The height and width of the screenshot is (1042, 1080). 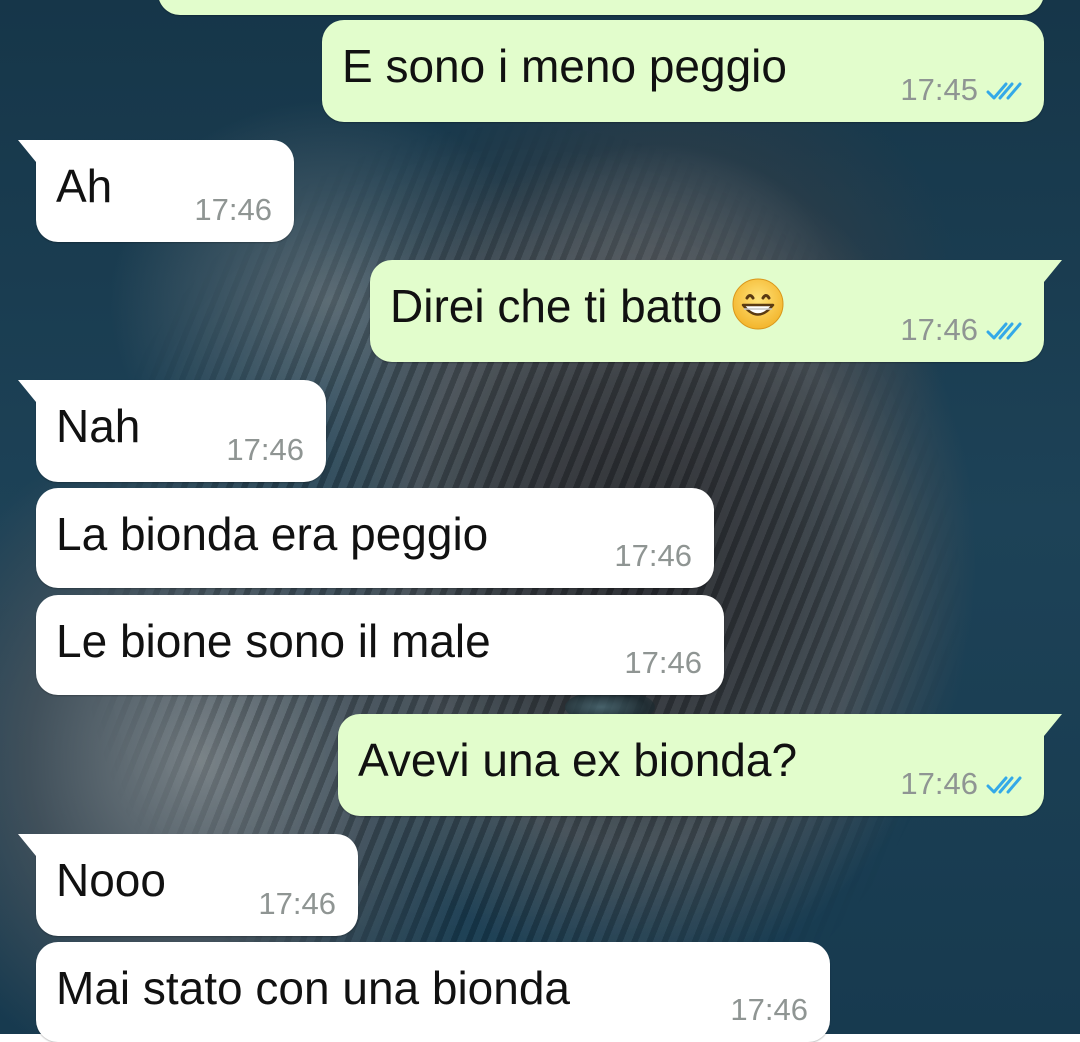 What do you see at coordinates (564, 66) in the screenshot?
I see `message-text: E sono i meno peggio` at bounding box center [564, 66].